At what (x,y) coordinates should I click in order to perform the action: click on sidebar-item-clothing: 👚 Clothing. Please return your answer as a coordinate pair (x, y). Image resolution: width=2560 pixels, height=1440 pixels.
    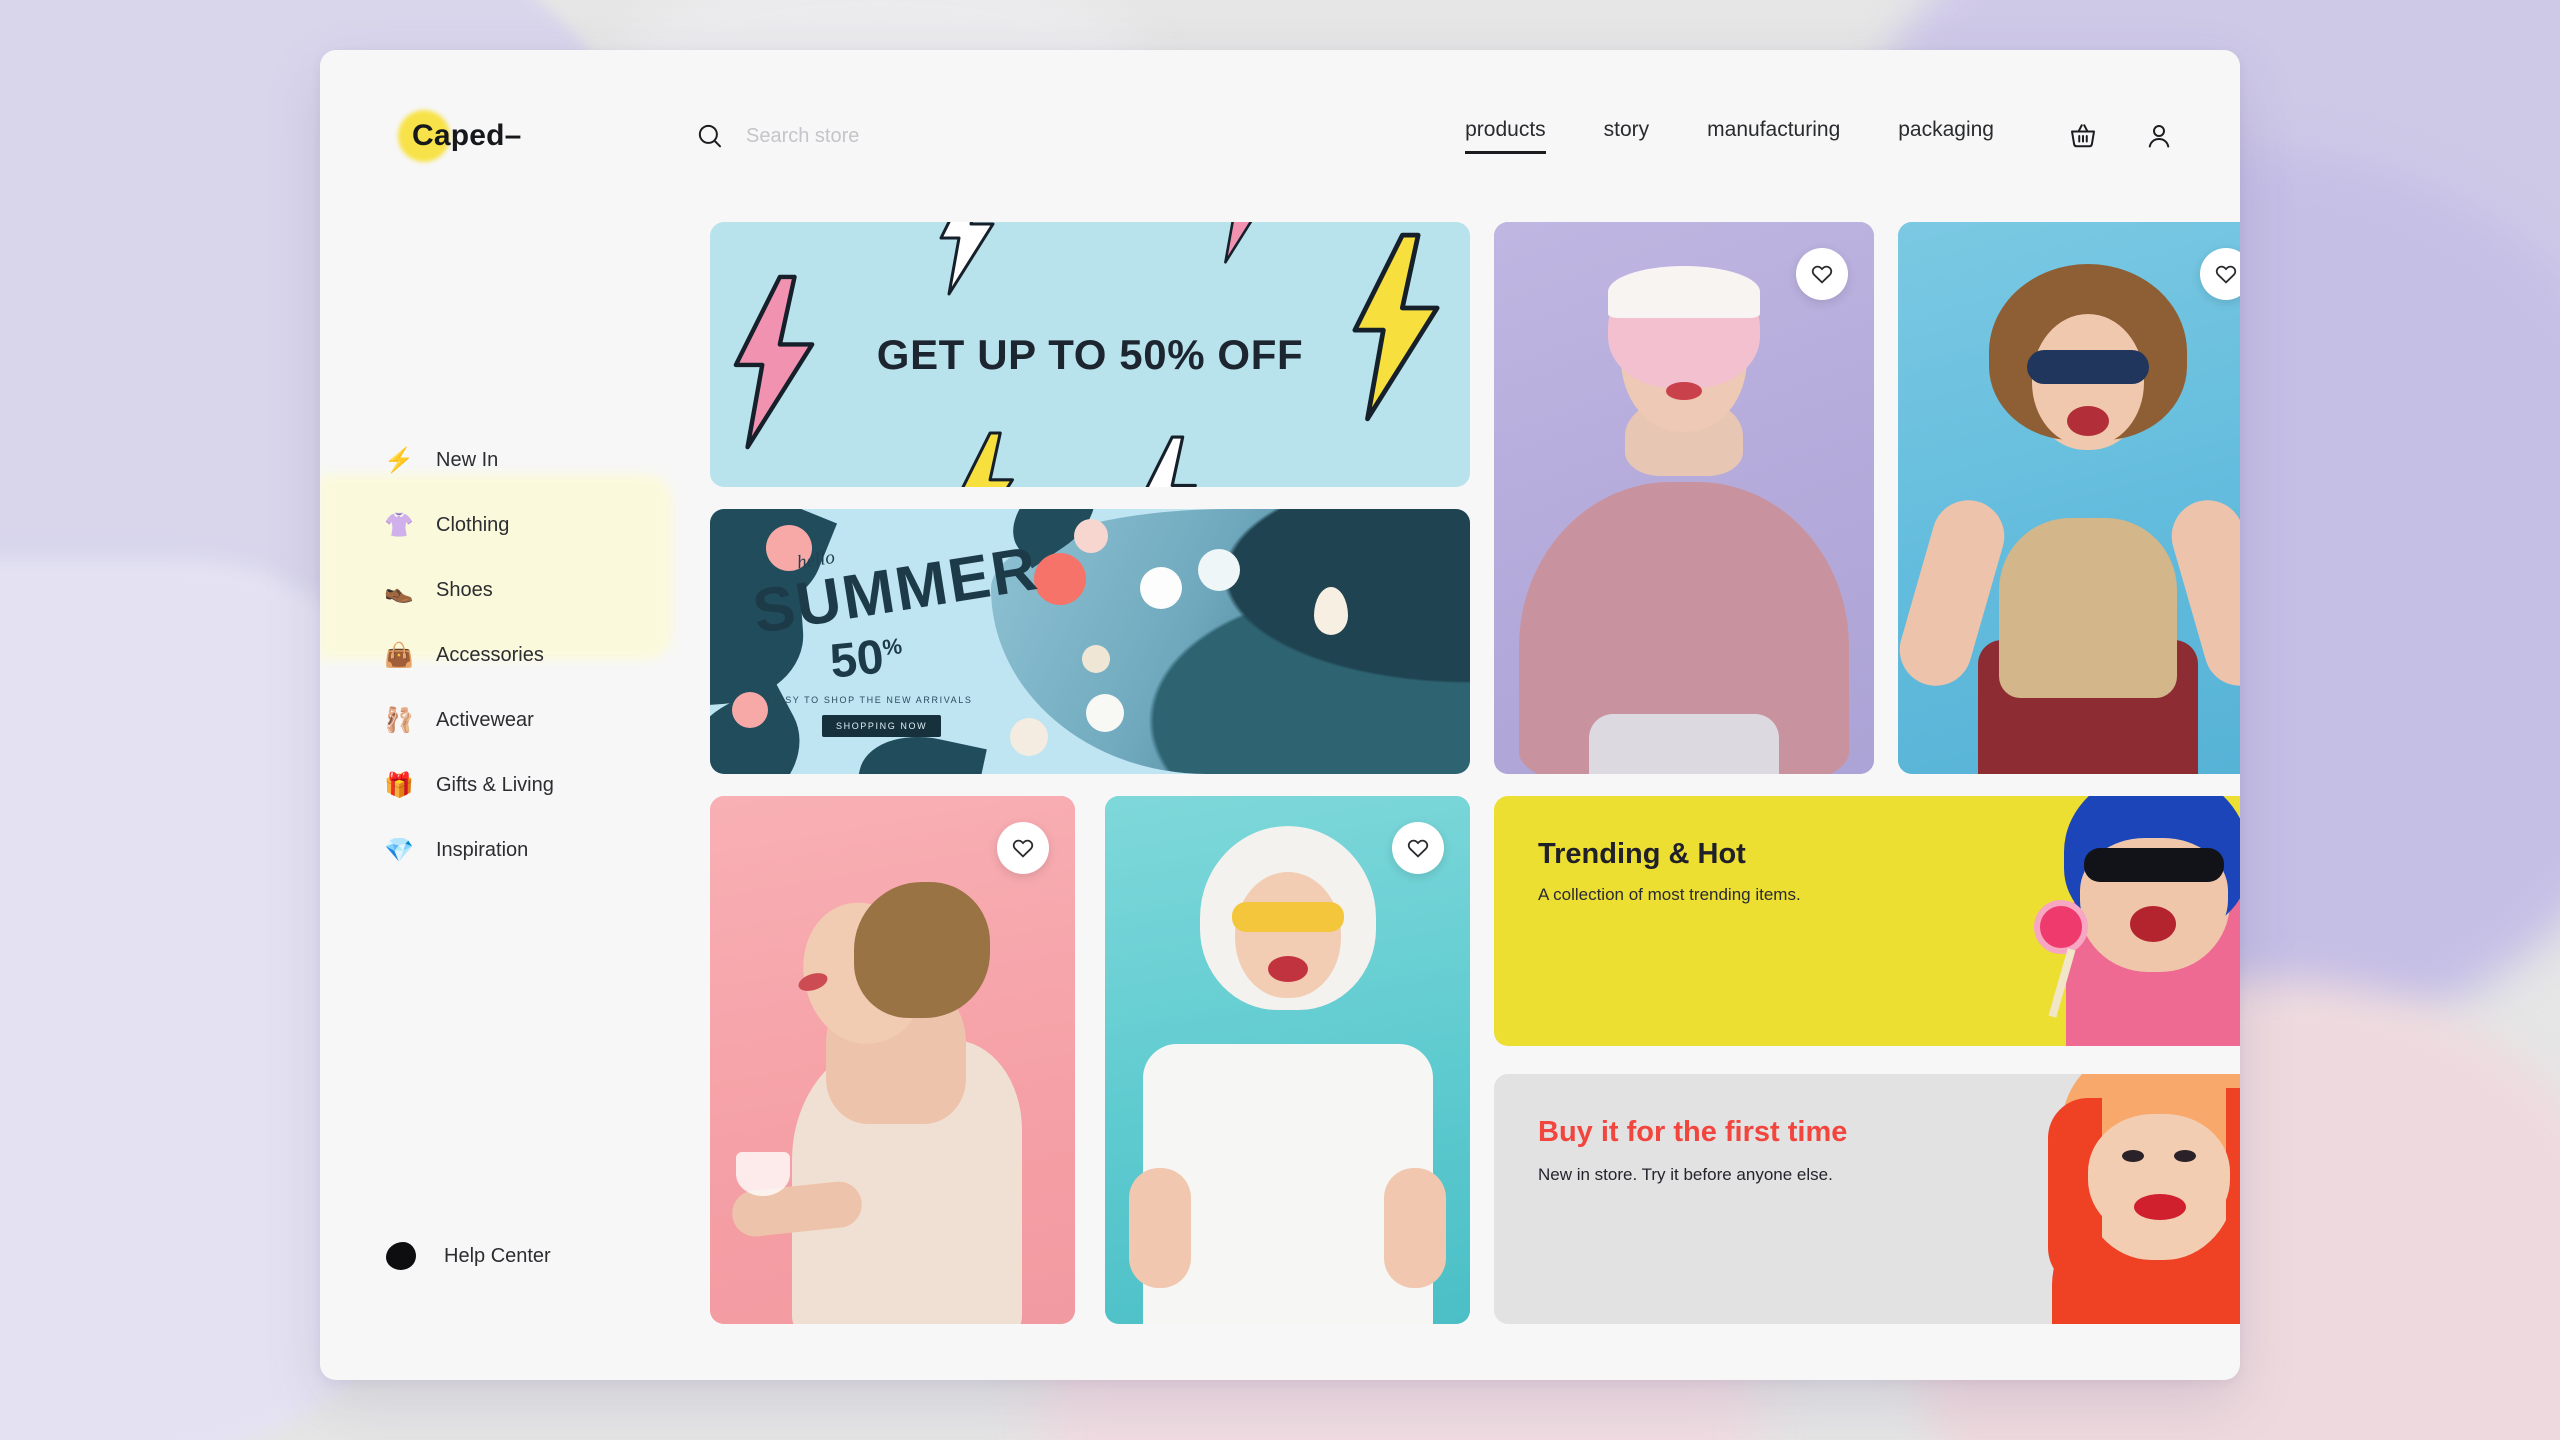
    Looking at the image, I should click on (515, 525).